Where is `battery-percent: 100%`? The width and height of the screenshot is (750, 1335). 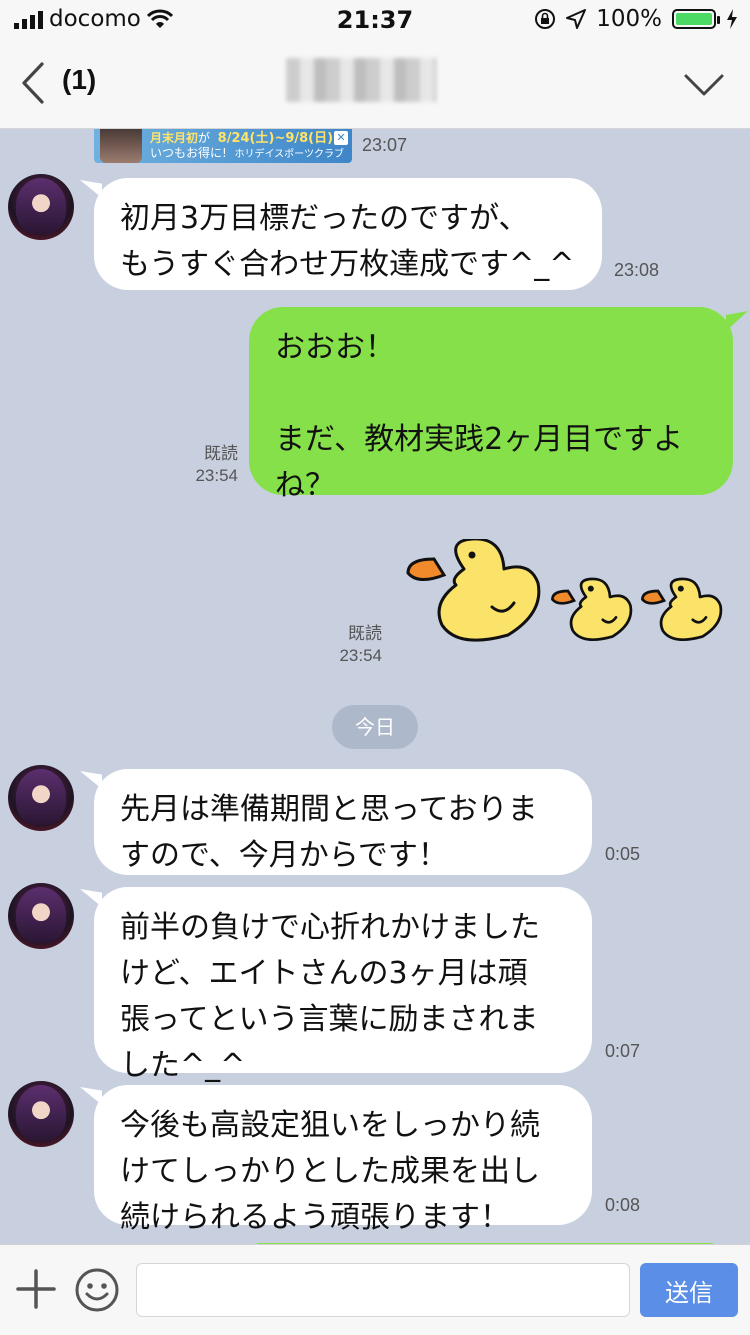
battery-percent: 100% is located at coordinates (629, 19).